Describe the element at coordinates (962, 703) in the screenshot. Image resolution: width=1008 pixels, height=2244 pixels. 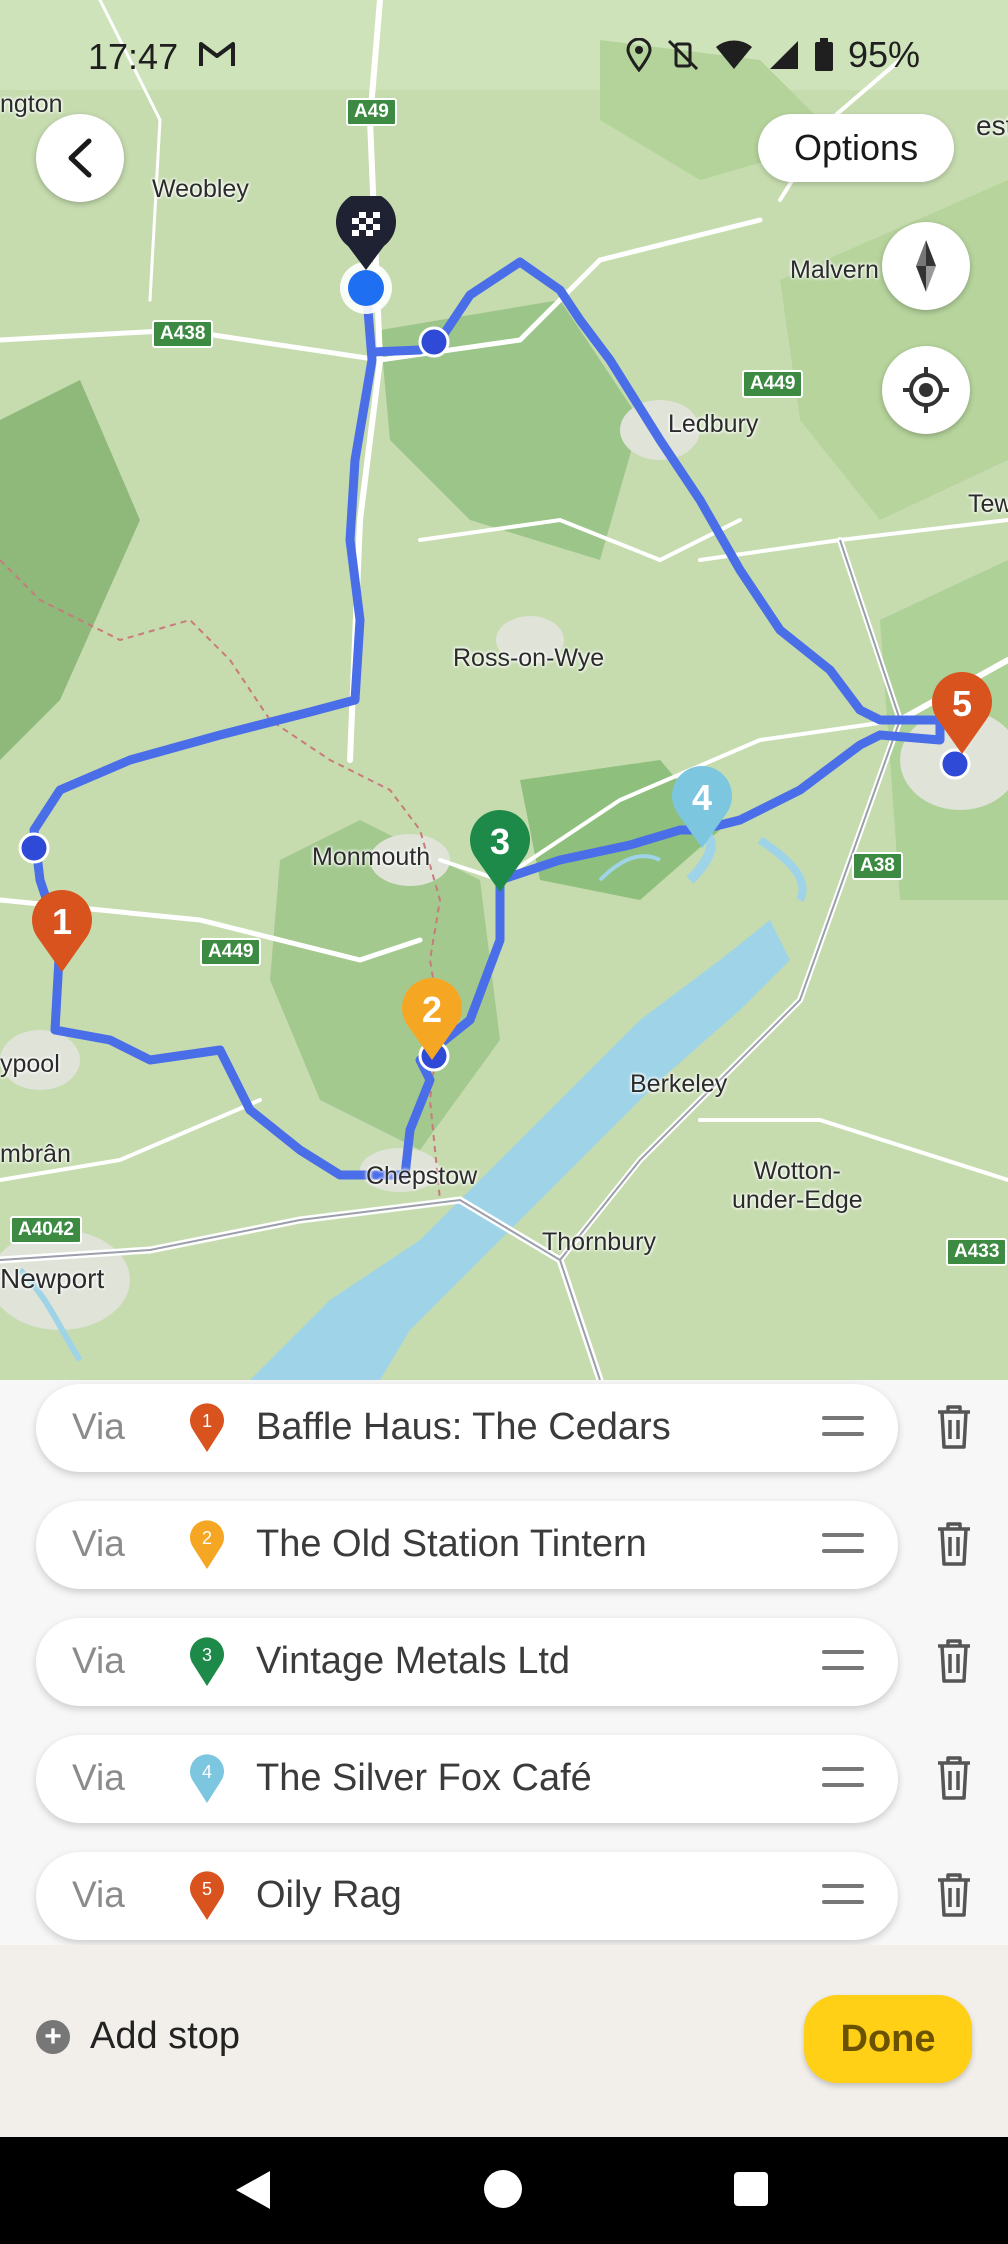
I see `stop-5-marker-label: 5` at that location.